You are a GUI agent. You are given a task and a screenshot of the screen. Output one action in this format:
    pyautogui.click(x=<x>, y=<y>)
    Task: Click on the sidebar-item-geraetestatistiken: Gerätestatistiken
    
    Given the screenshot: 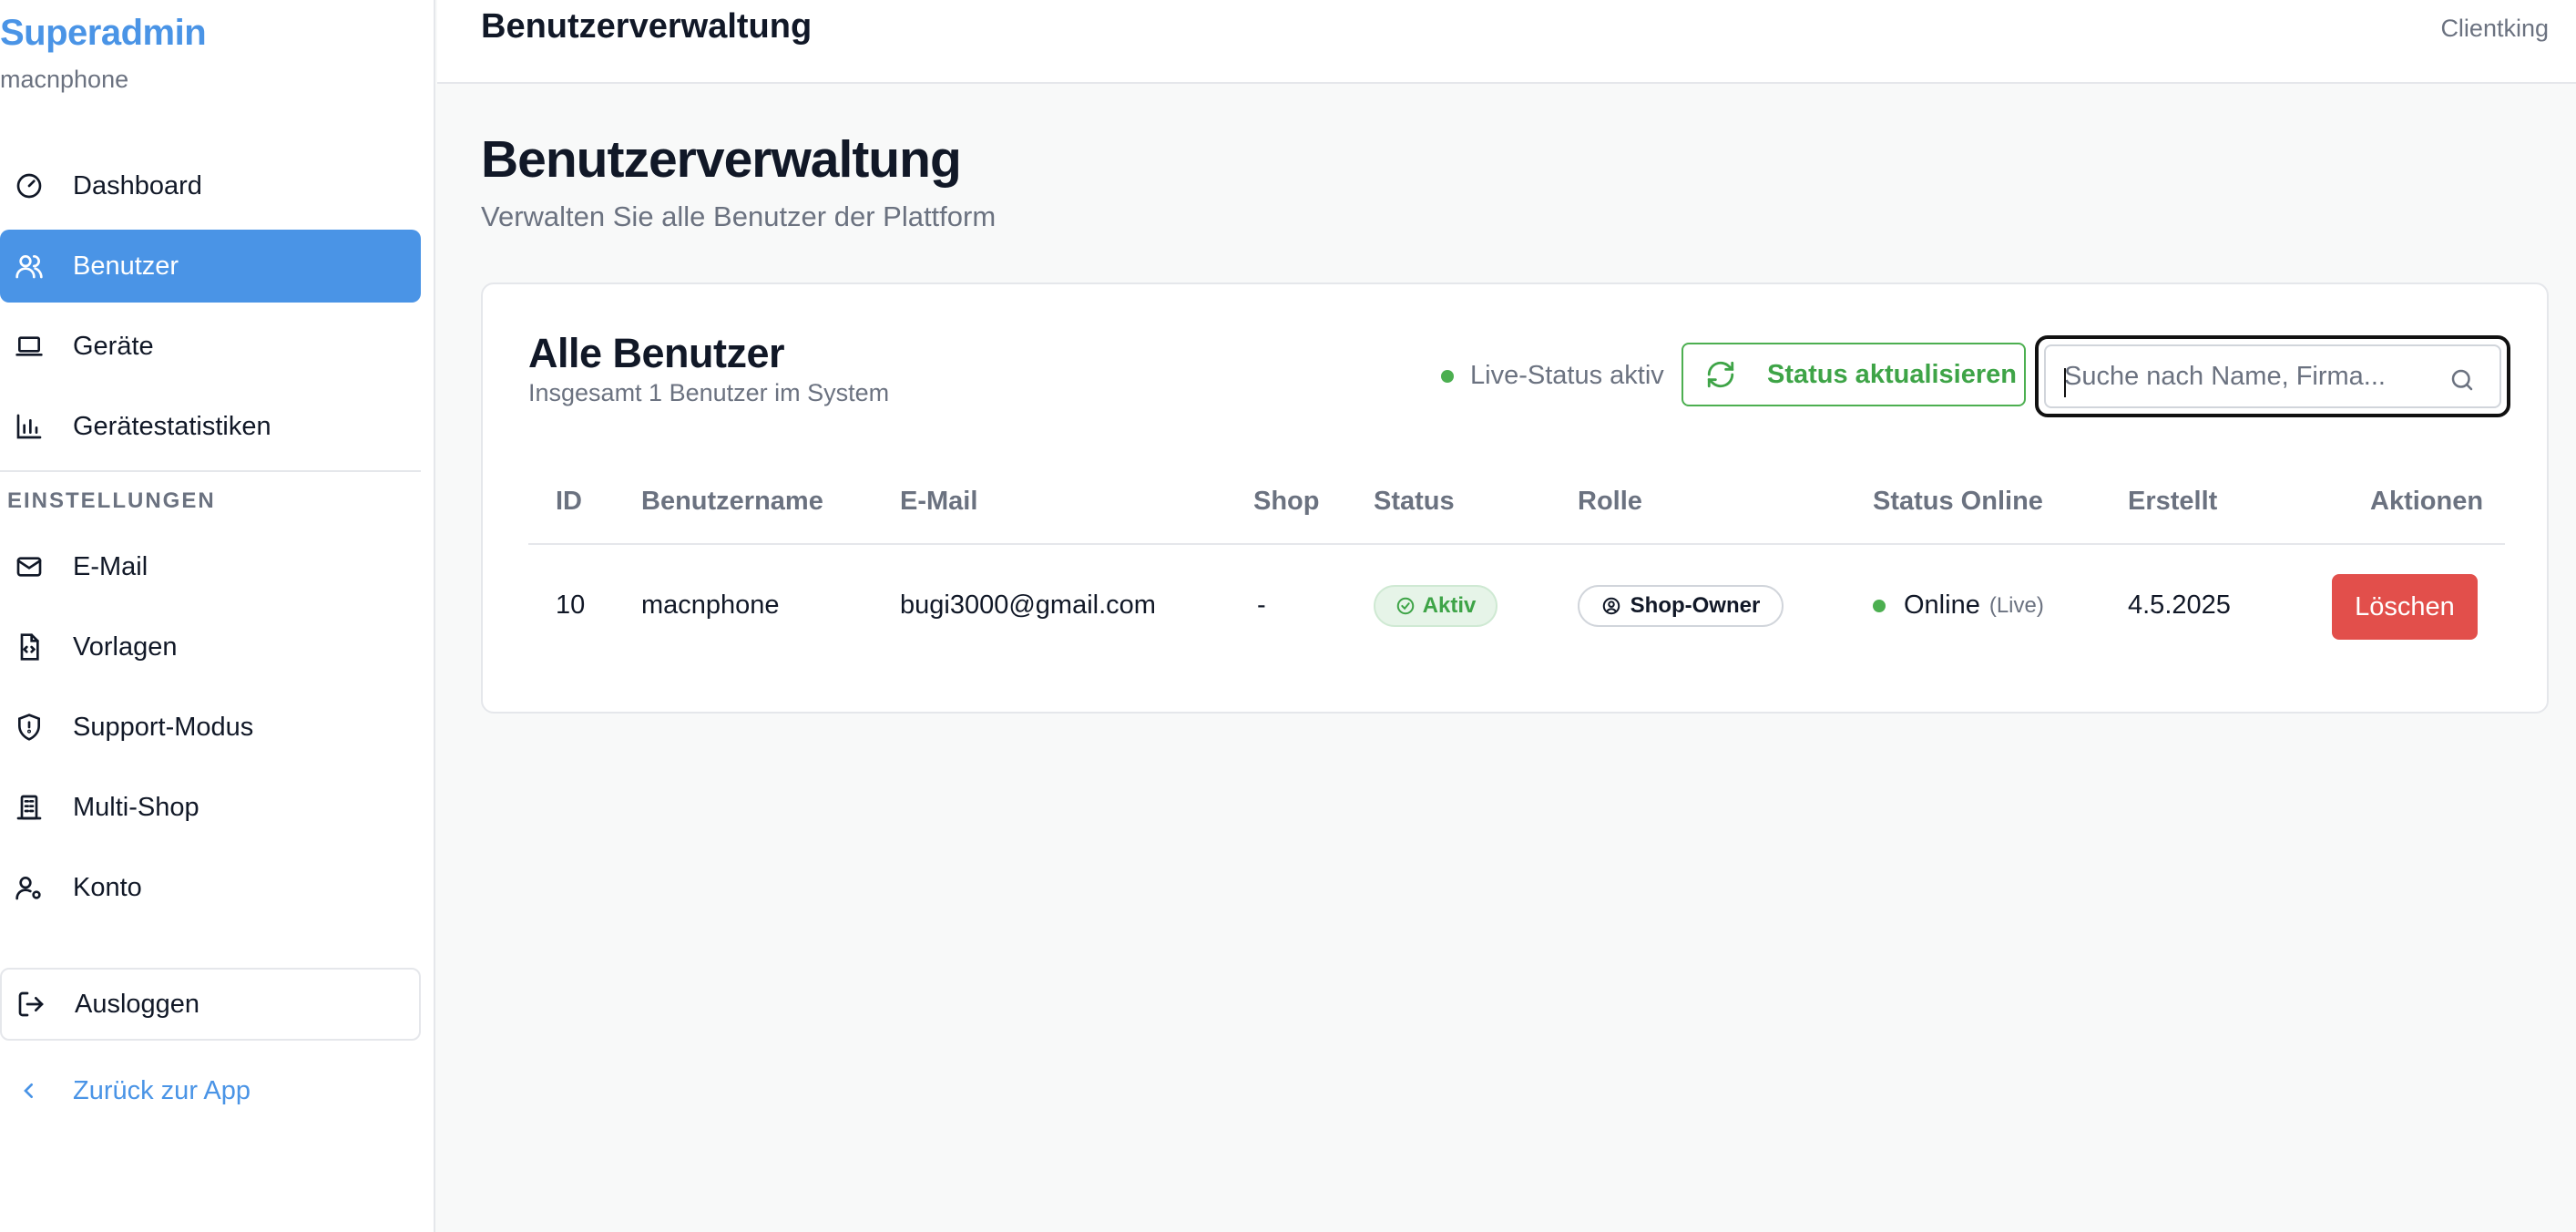 What is the action you would take?
    pyautogui.click(x=210, y=426)
    